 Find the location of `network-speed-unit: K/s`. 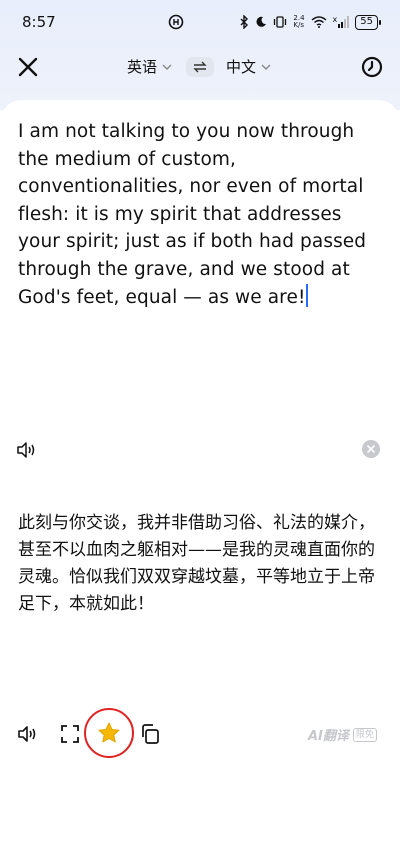

network-speed-unit: K/s is located at coordinates (298, 25).